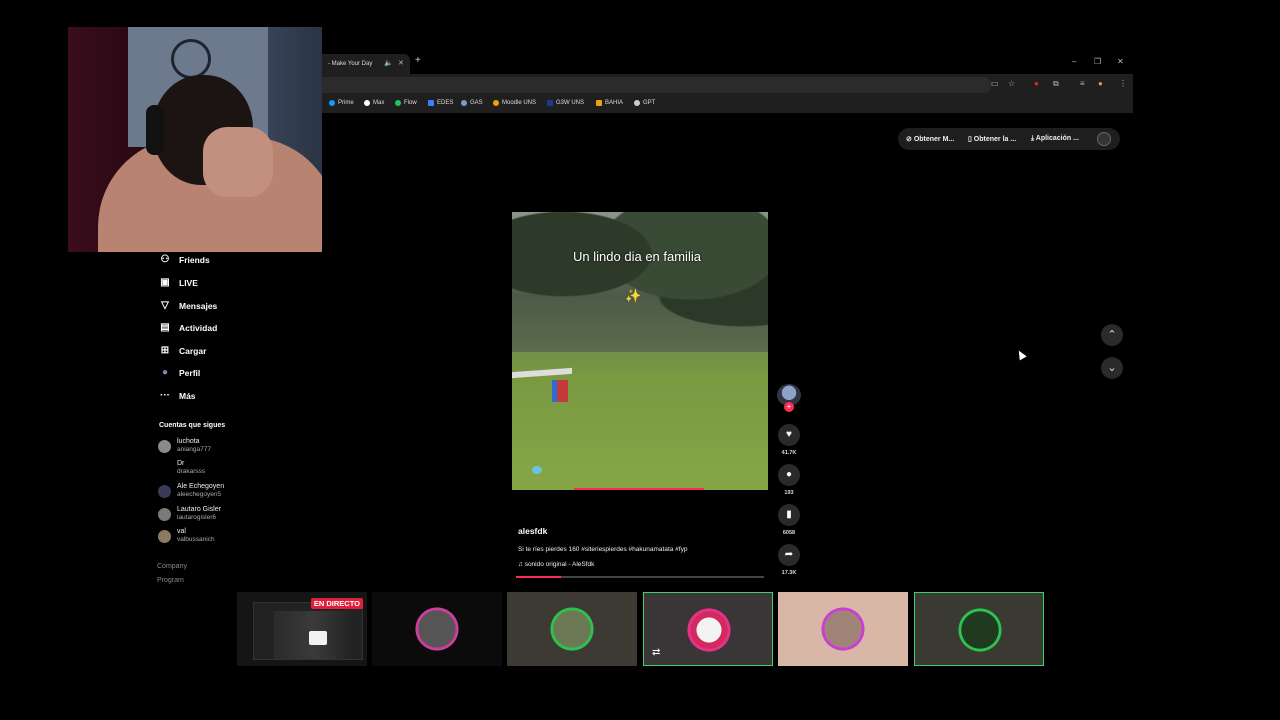 This screenshot has width=1280, height=720. I want to click on bookmark-moodle: Moodle UNS, so click(514, 103).